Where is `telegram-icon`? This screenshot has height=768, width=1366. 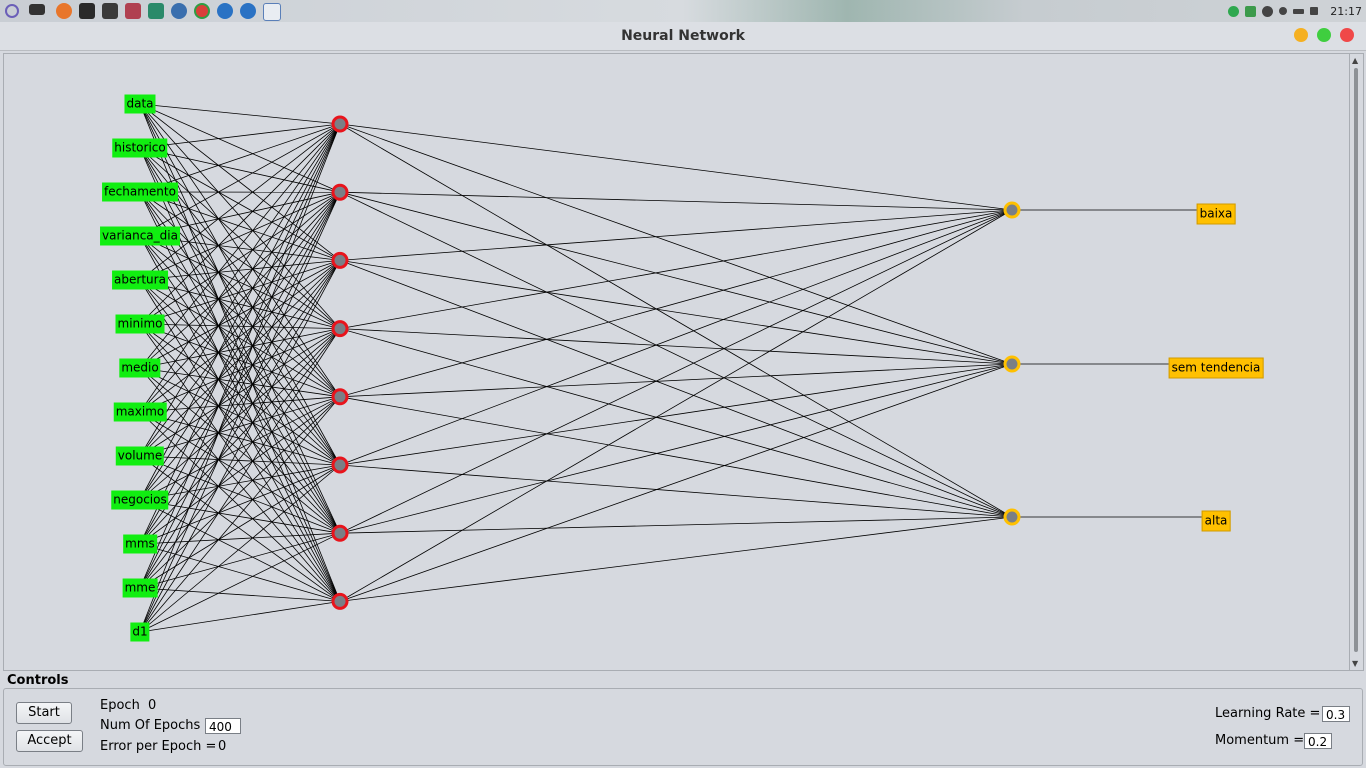 telegram-icon is located at coordinates (225, 11).